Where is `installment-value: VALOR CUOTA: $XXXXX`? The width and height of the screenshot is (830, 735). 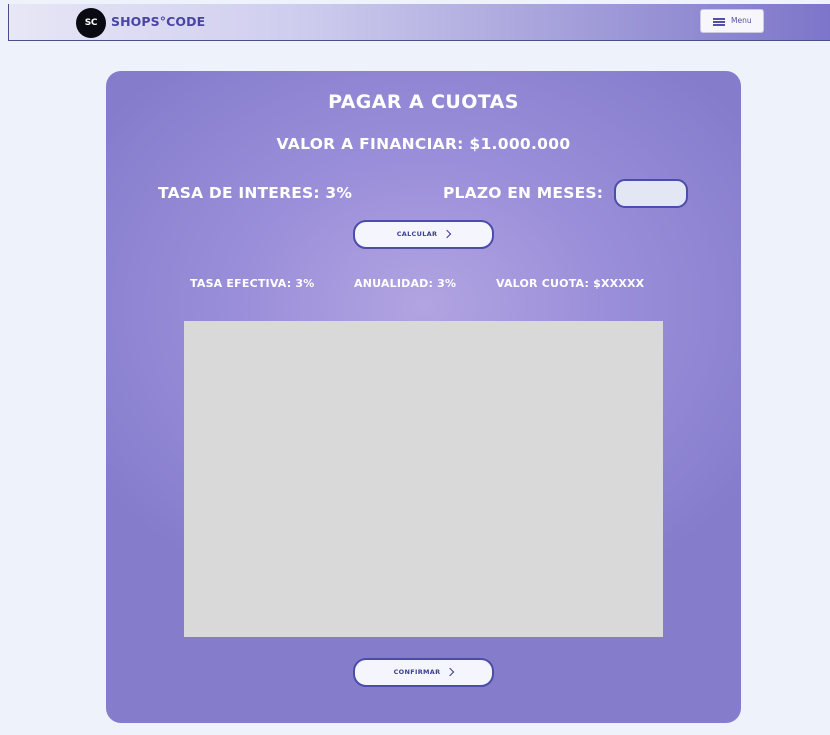 installment-value: VALOR CUOTA: $XXXXX is located at coordinates (570, 283).